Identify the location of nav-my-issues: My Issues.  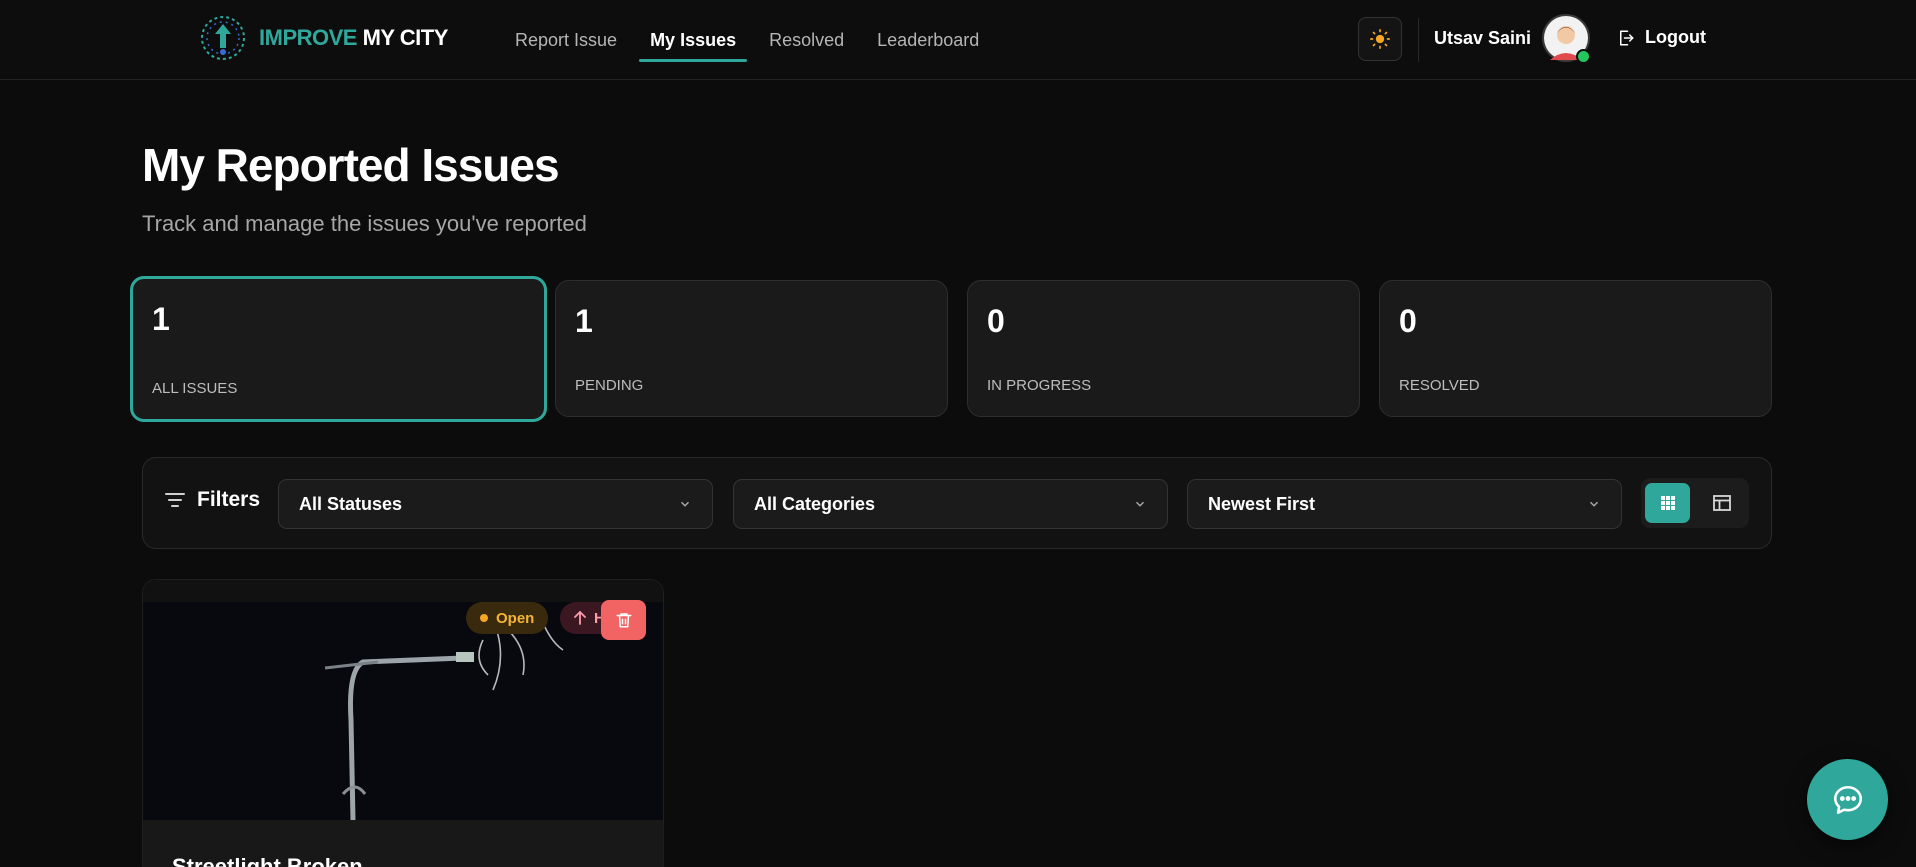
(693, 40).